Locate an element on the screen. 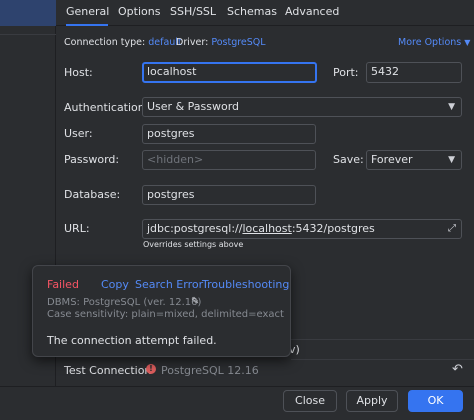 Image resolution: width=474 pixels, height=420 pixels. host-input: localhost is located at coordinates (229, 72).